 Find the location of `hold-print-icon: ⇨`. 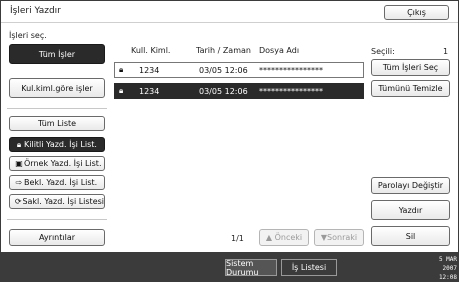

hold-print-icon: ⇨ is located at coordinates (19, 182).